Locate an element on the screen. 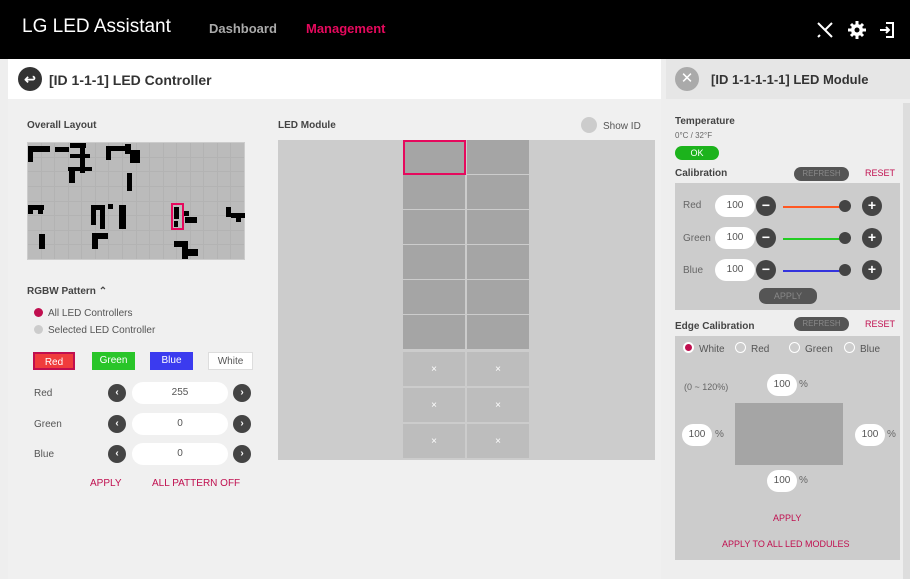 Image resolution: width=910 pixels, height=579 pixels. calibration-apply-button: APPLY is located at coordinates (788, 296).